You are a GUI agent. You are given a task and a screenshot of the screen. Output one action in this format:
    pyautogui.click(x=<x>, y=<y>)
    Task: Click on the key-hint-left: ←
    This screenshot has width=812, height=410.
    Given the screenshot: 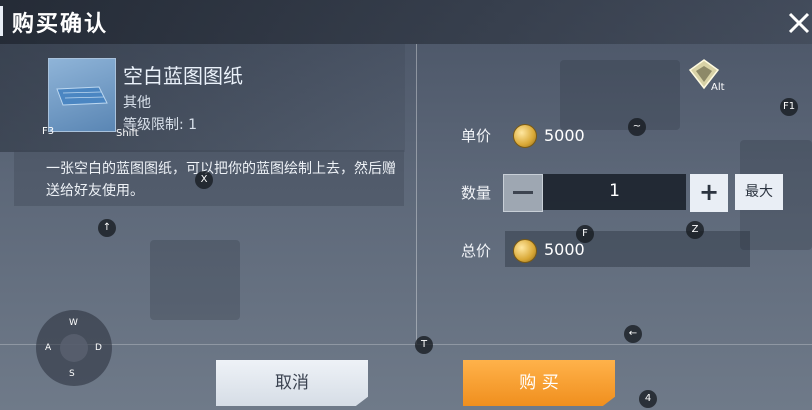 What is the action you would take?
    pyautogui.click(x=633, y=334)
    